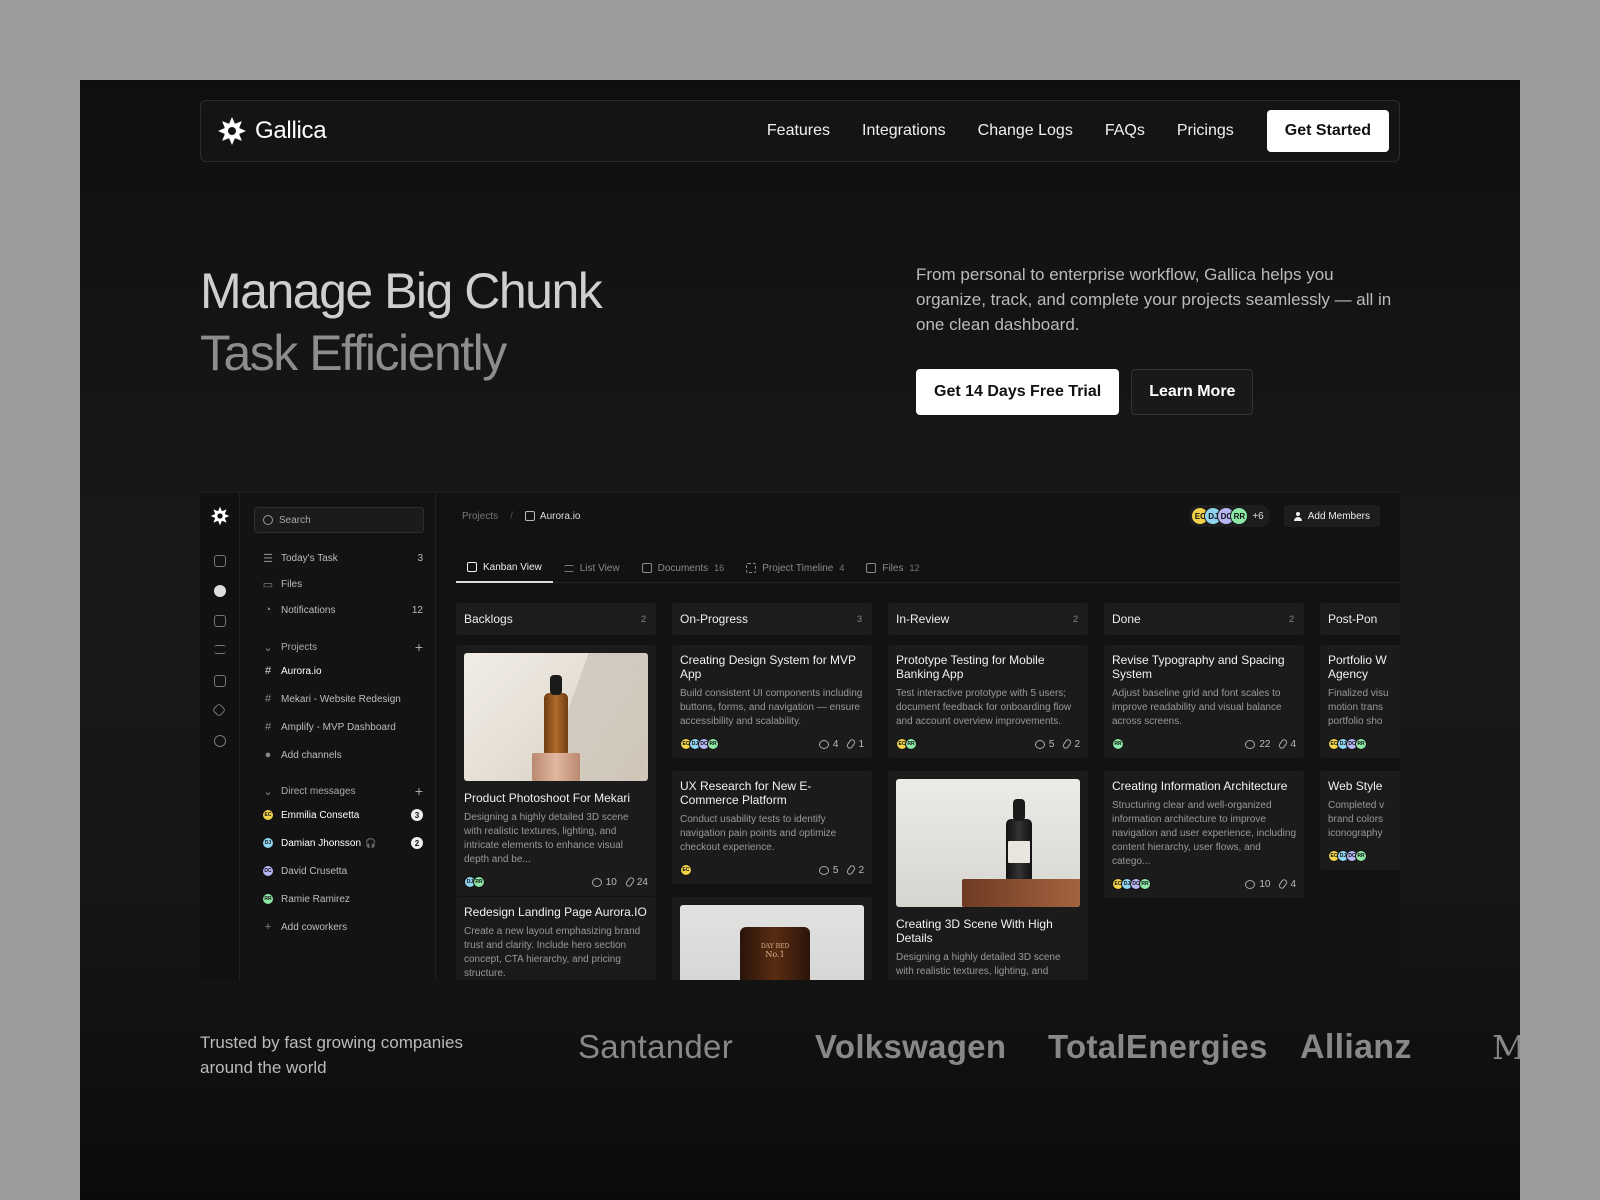 The image size is (1600, 1200). Describe the element at coordinates (636, 882) in the screenshot. I see `attachments-count: 24` at that location.